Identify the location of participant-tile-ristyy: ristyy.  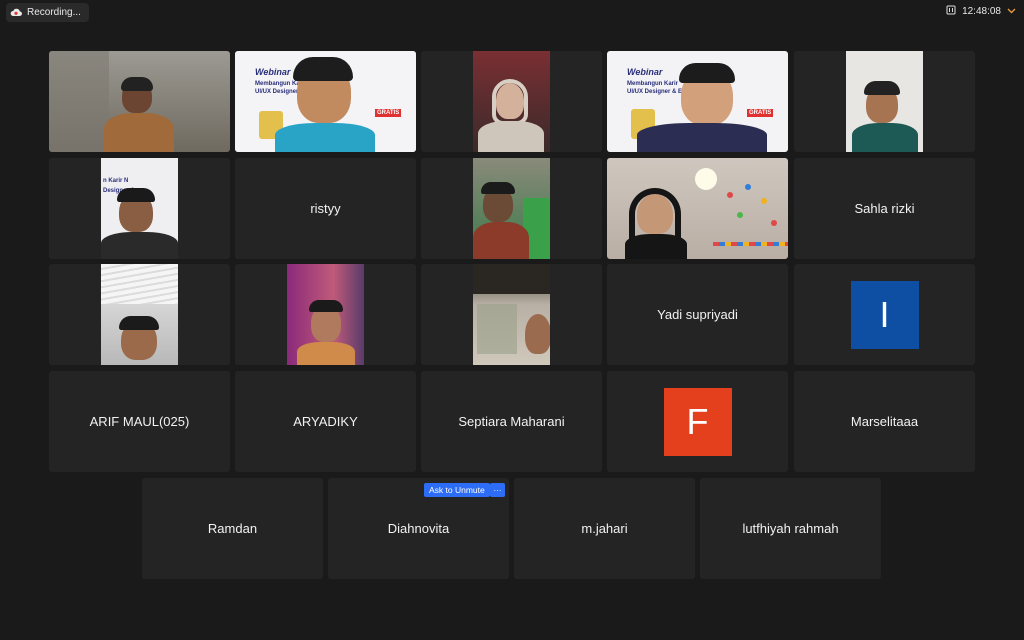
(325, 208).